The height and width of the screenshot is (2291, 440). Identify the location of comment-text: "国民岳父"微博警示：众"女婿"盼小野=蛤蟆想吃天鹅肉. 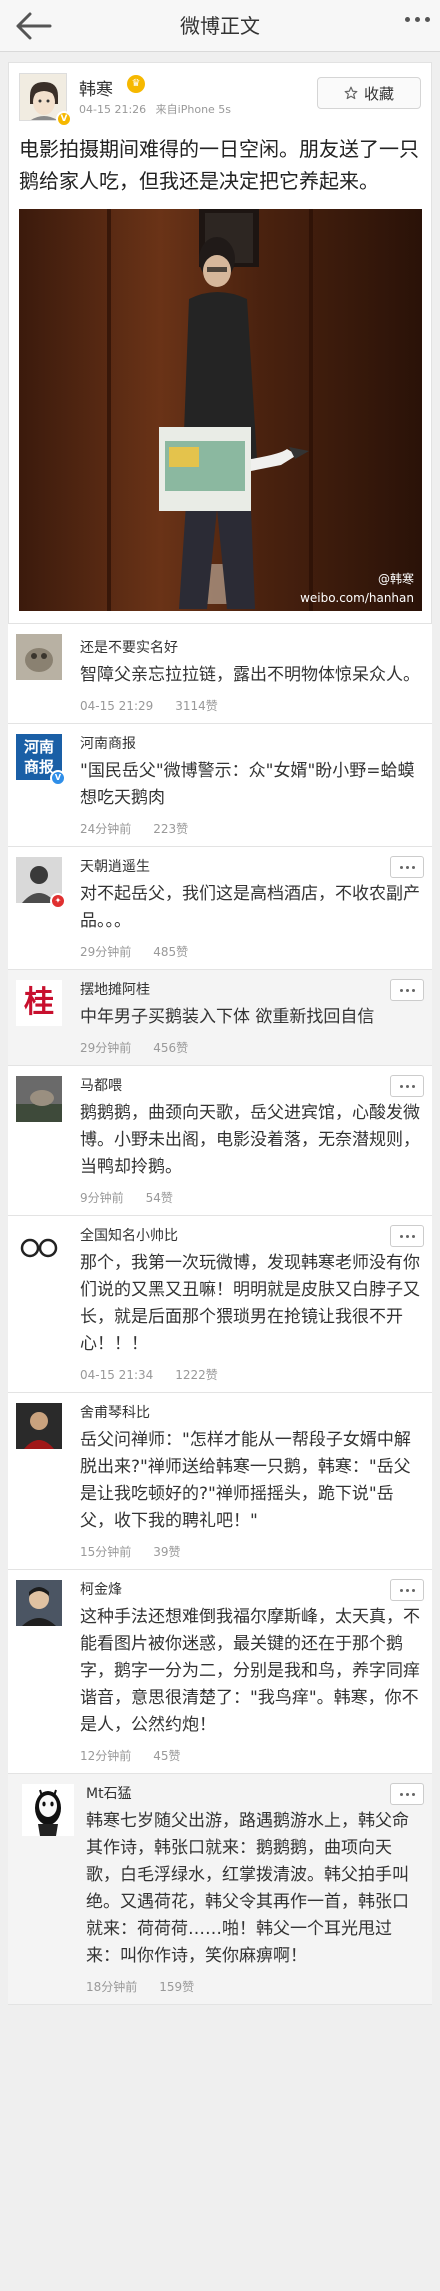
(247, 784).